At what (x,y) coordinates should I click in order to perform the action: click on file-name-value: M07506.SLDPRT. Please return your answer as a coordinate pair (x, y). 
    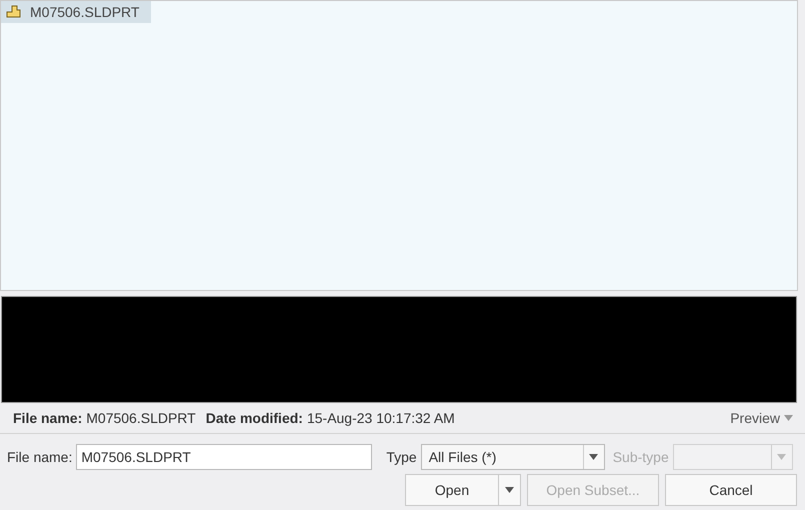
    Looking at the image, I should click on (141, 418).